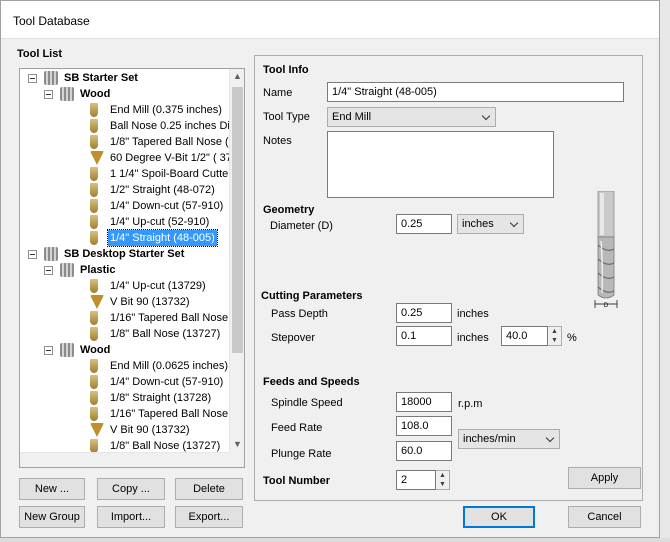  What do you see at coordinates (162, 190) in the screenshot?
I see `tree-item-label: 1/2" Straight (48-072)` at bounding box center [162, 190].